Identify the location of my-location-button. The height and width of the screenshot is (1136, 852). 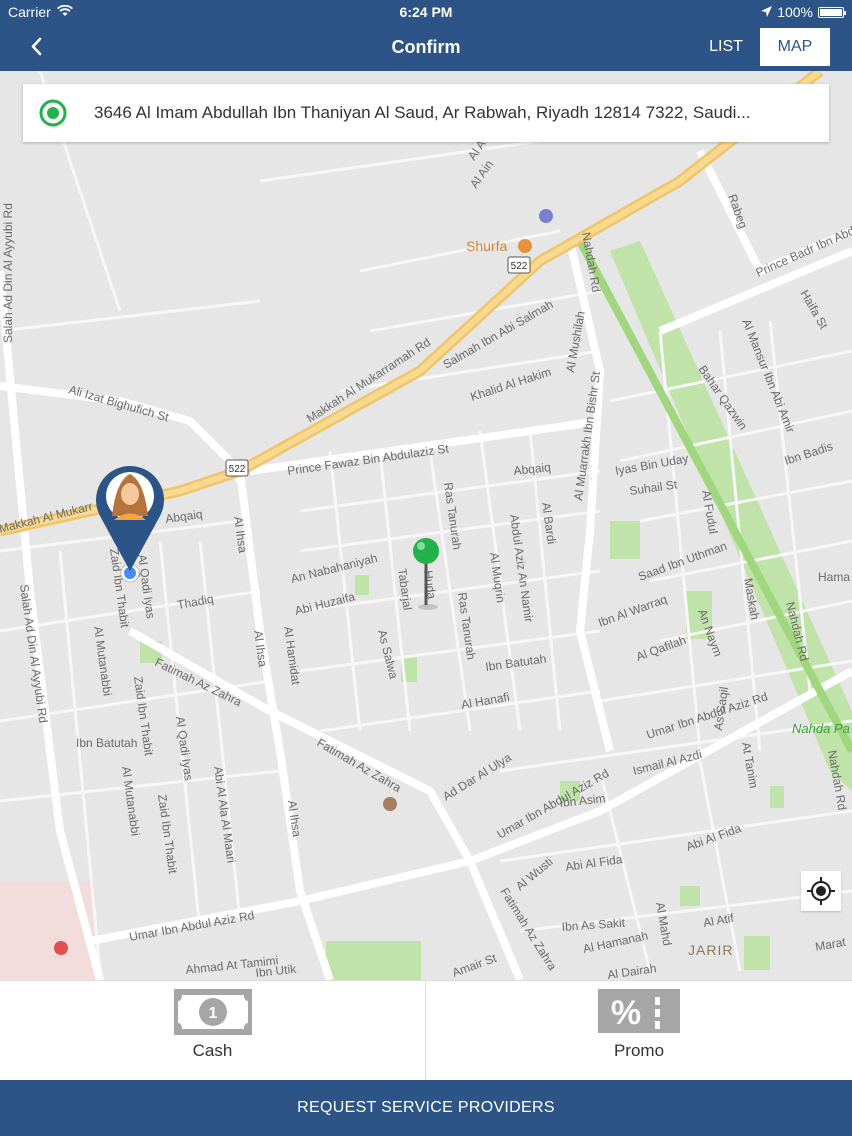
(821, 891).